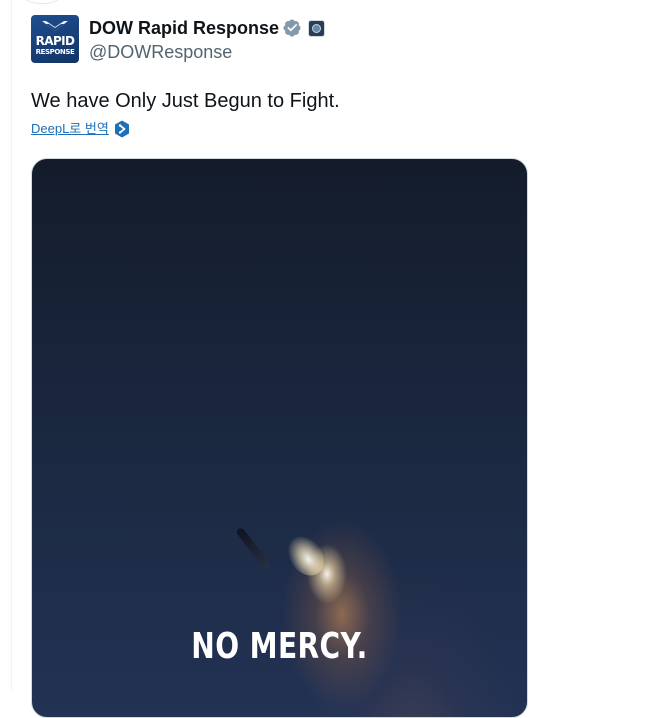 The width and height of the screenshot is (658, 718). What do you see at coordinates (122, 129) in the screenshot?
I see `deepl-icon` at bounding box center [122, 129].